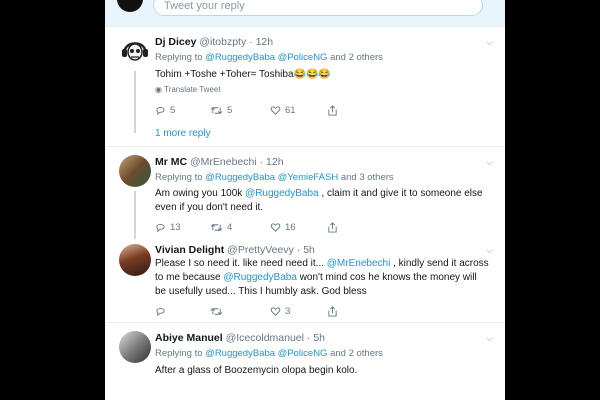 The image size is (600, 400). Describe the element at coordinates (283, 110) in the screenshot. I see `like-action: 61` at that location.